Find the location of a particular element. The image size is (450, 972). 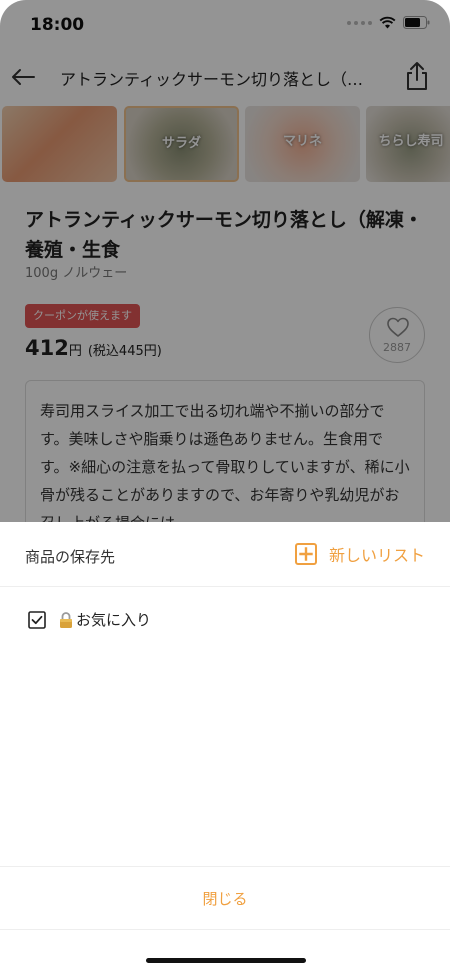

sheet-header: 商品の保存先 新しいリスト is located at coordinates (225, 554).